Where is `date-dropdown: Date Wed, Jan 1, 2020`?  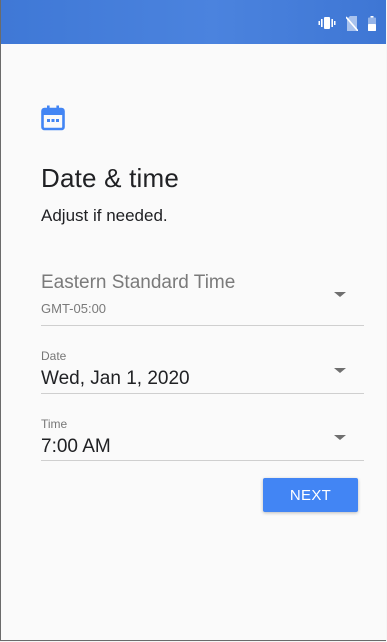
date-dropdown: Date Wed, Jan 1, 2020 is located at coordinates (202, 371).